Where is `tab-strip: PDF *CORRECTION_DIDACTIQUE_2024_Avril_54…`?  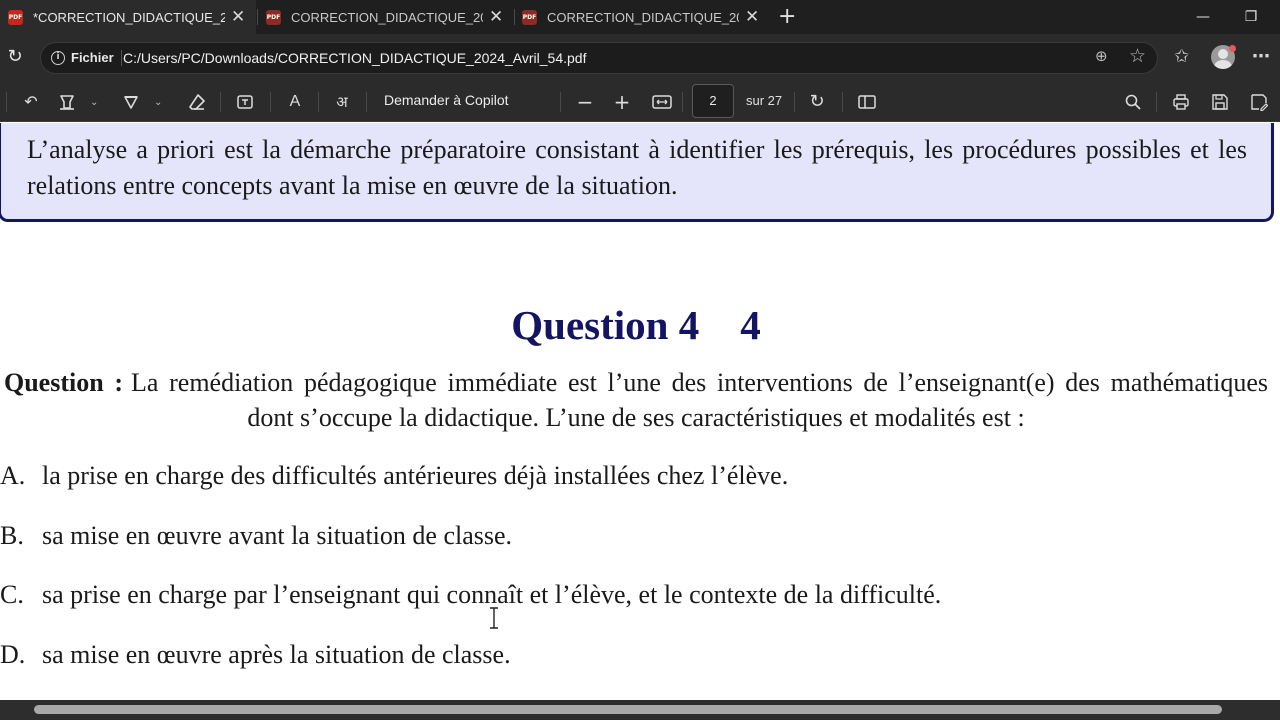 tab-strip: PDF *CORRECTION_DIDACTIQUE_2024_Avril_54… is located at coordinates (640, 17).